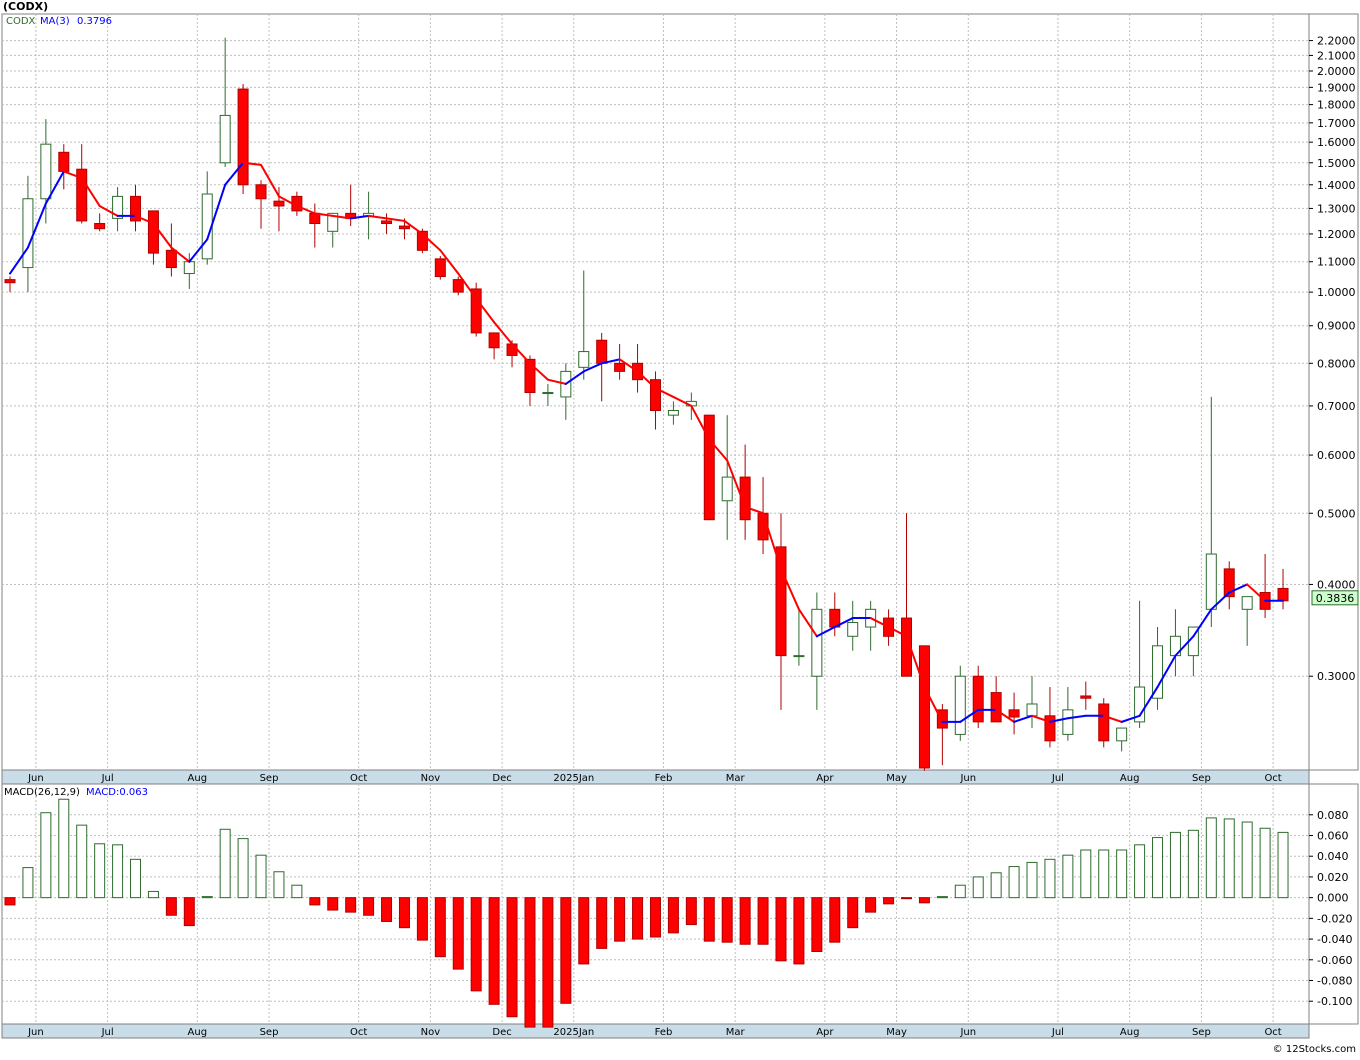 The height and width of the screenshot is (1060, 1360). I want to click on macd-x-tick-label: Sep, so click(269, 1032).